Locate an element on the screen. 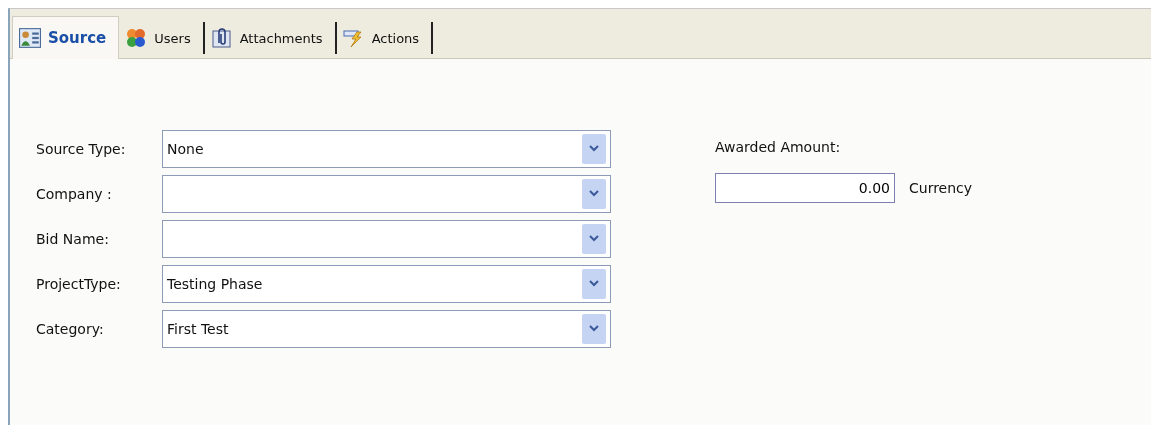 Image resolution: width=1151 pixels, height=426 pixels. users-icon is located at coordinates (136, 38).